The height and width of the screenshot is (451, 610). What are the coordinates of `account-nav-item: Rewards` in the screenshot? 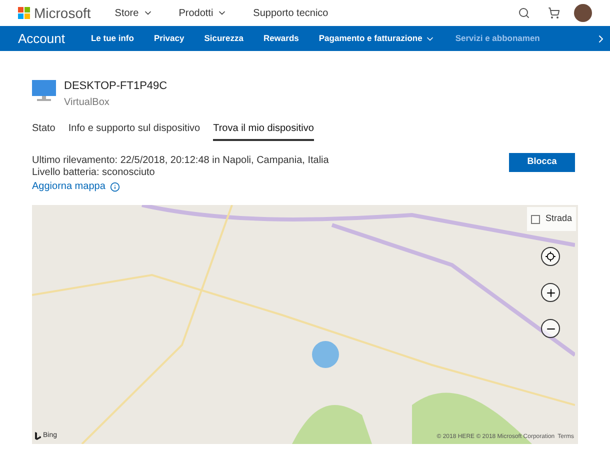 It's located at (281, 38).